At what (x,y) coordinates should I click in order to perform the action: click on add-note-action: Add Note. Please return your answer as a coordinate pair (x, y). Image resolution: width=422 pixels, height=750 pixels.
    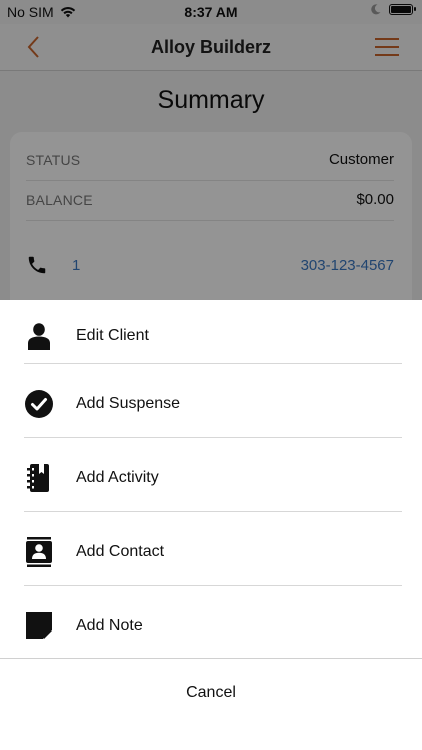
    Looking at the image, I should click on (211, 626).